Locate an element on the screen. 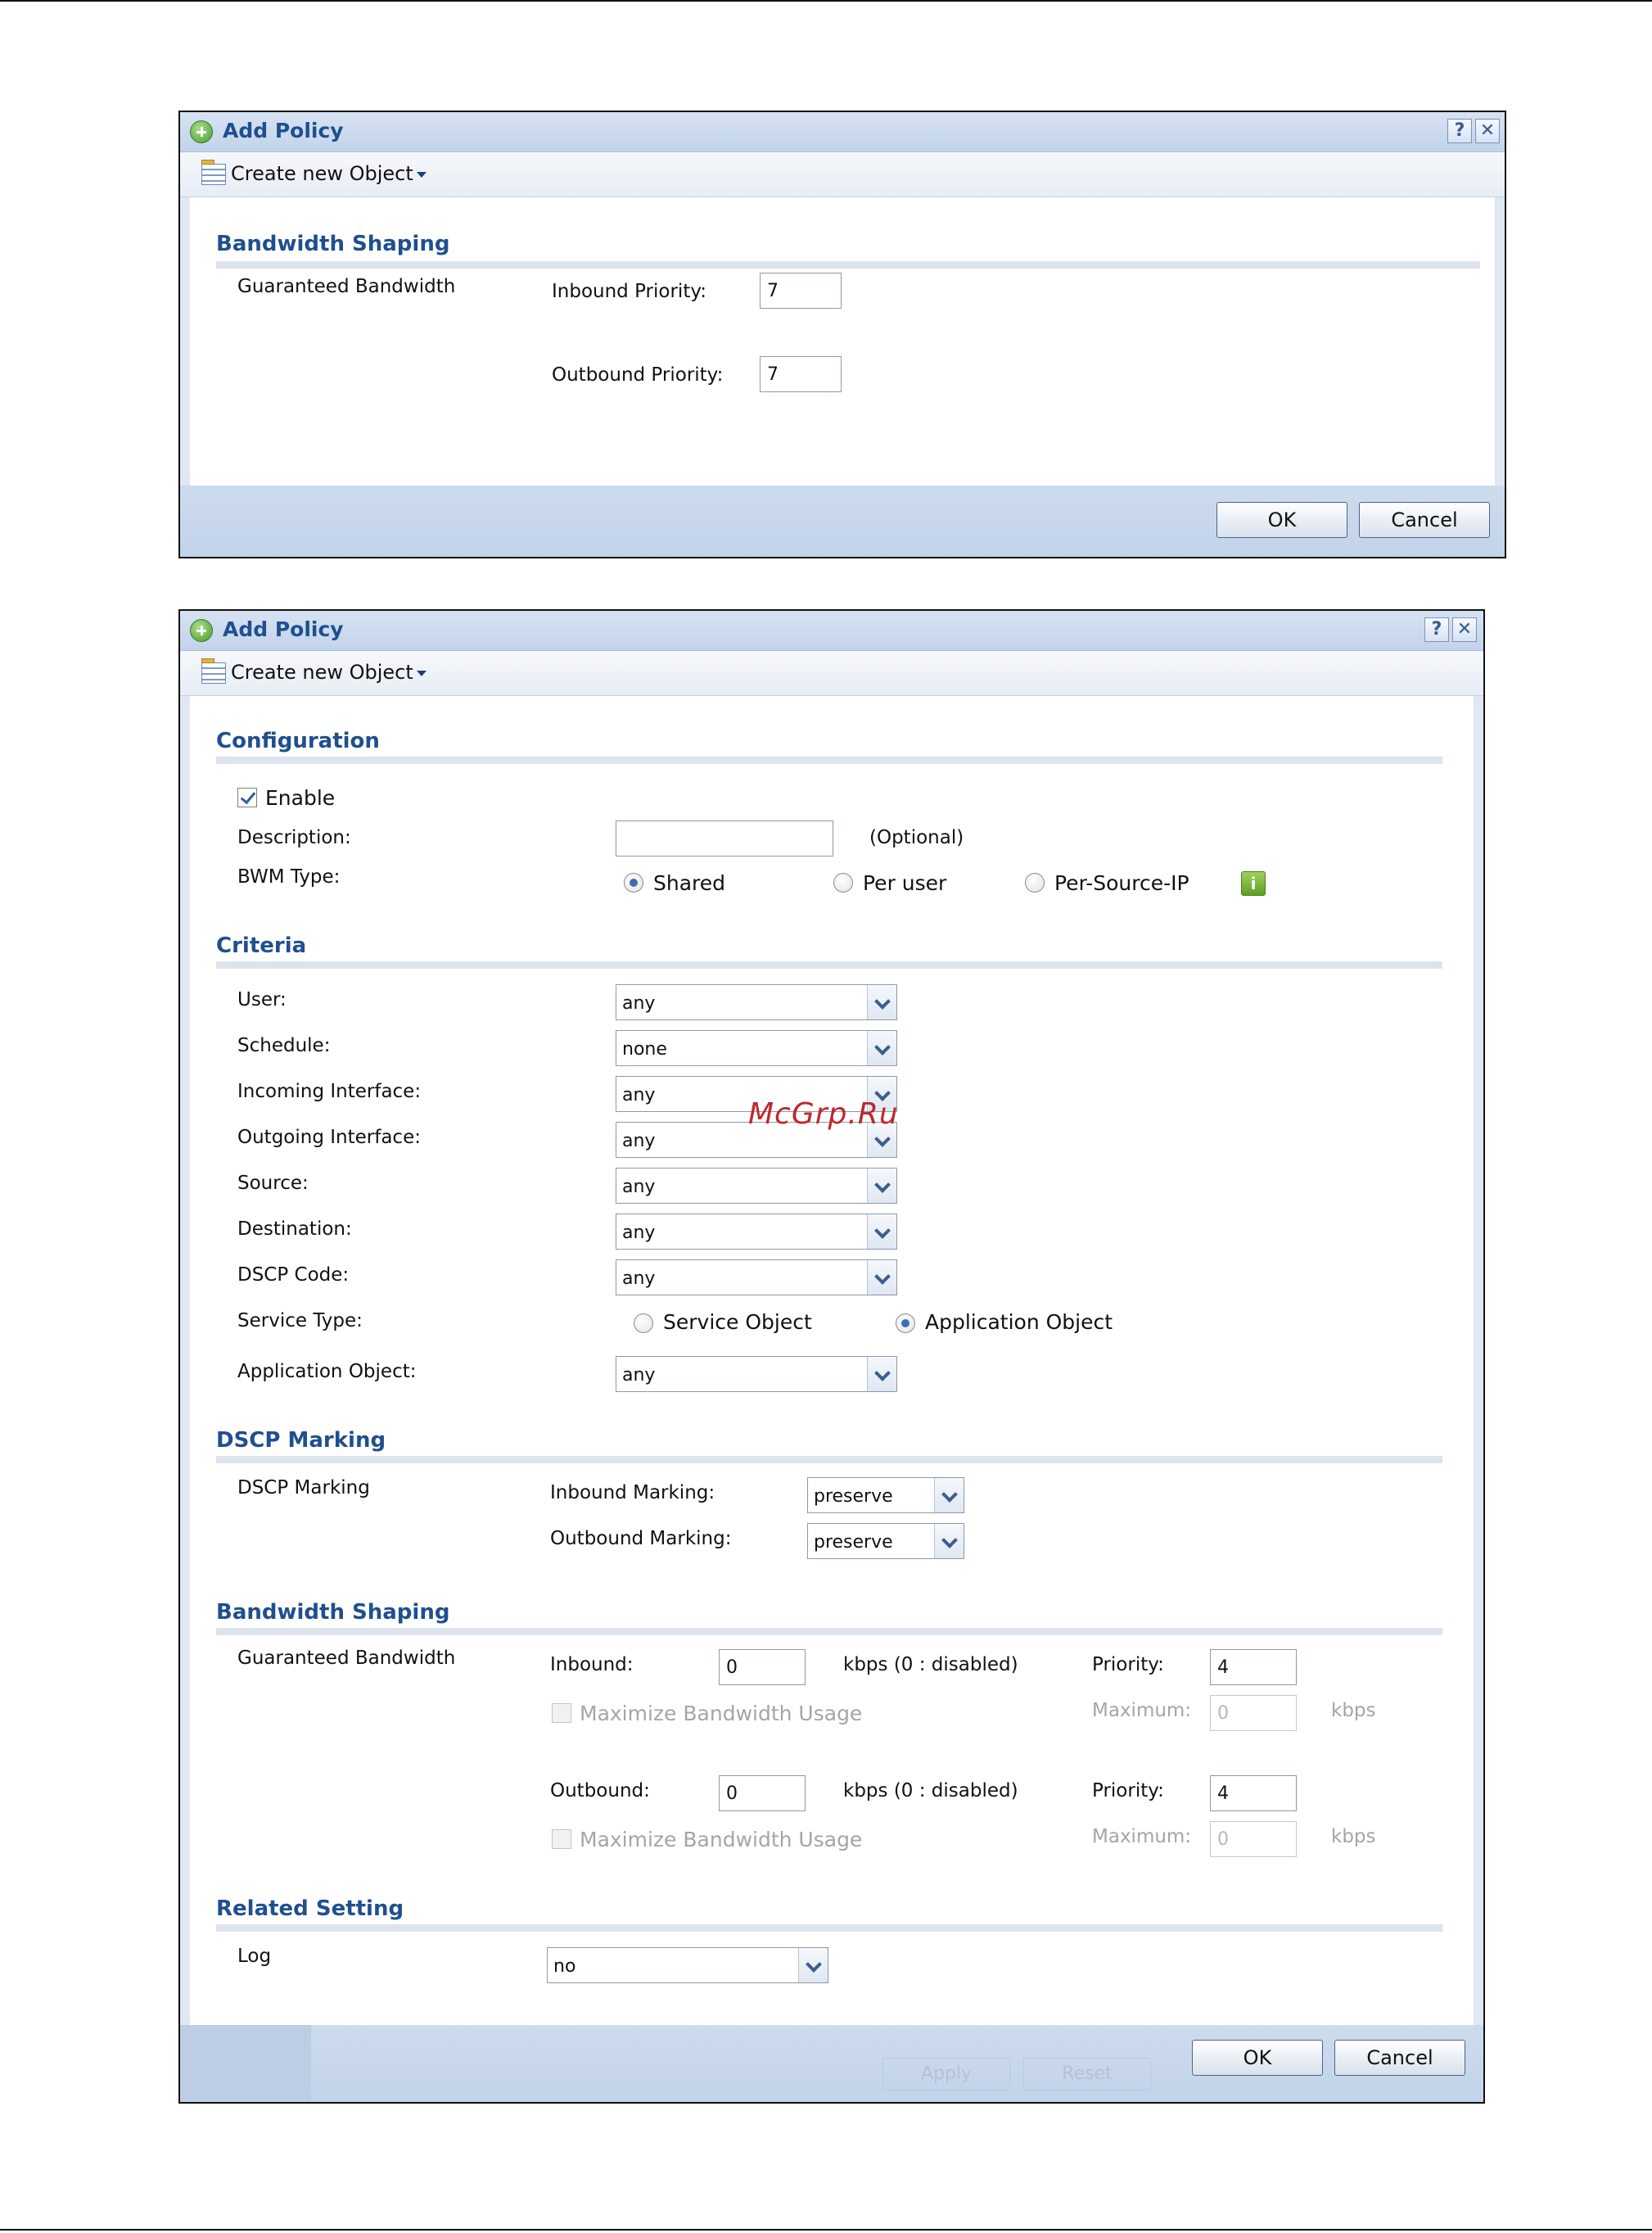  watermark-text: McGrp.Ru is located at coordinates (823, 1114).